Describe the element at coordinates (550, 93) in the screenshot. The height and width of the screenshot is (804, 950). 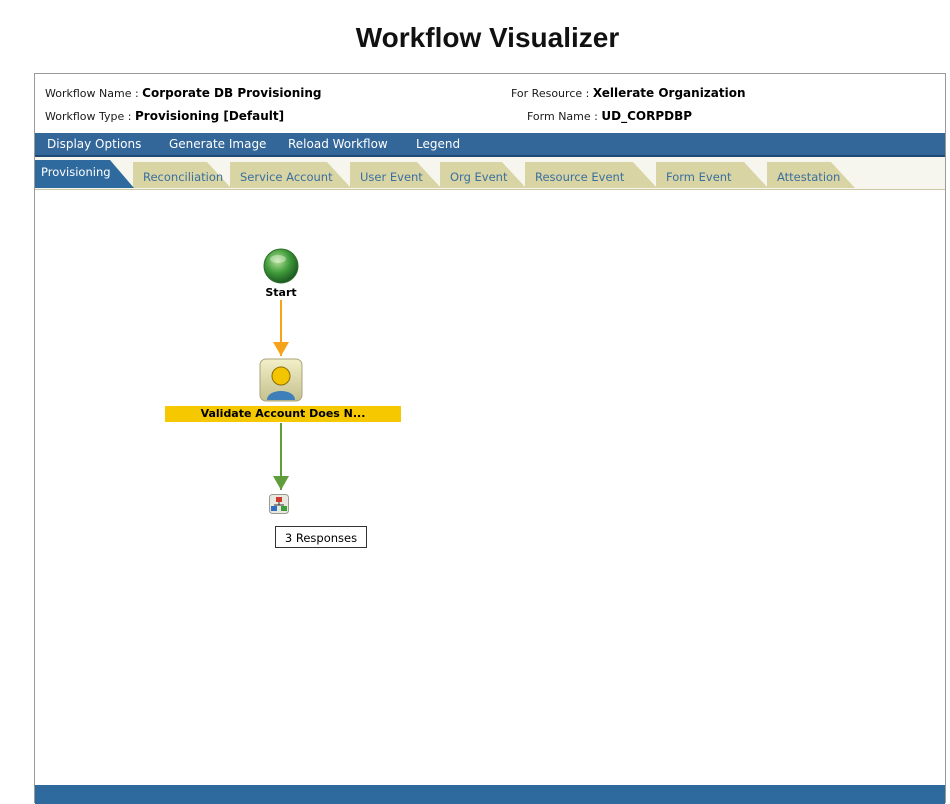
I see `for-resource-label: For Resource :` at that location.